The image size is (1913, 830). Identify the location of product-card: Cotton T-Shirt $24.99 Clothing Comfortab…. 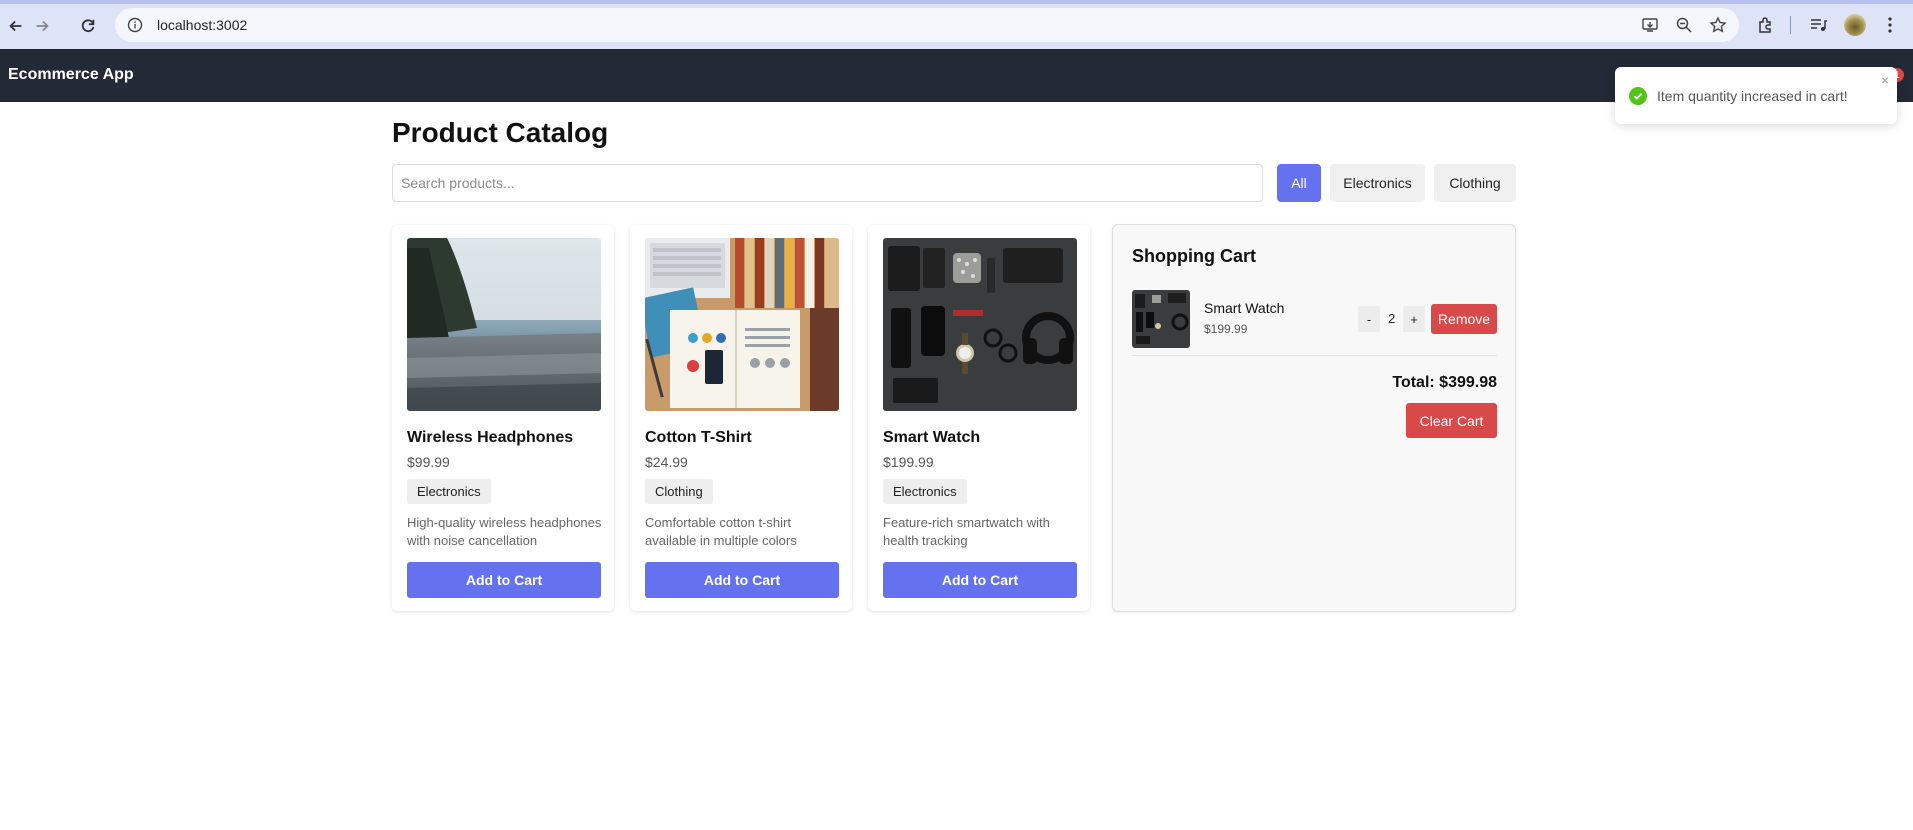
(741, 418).